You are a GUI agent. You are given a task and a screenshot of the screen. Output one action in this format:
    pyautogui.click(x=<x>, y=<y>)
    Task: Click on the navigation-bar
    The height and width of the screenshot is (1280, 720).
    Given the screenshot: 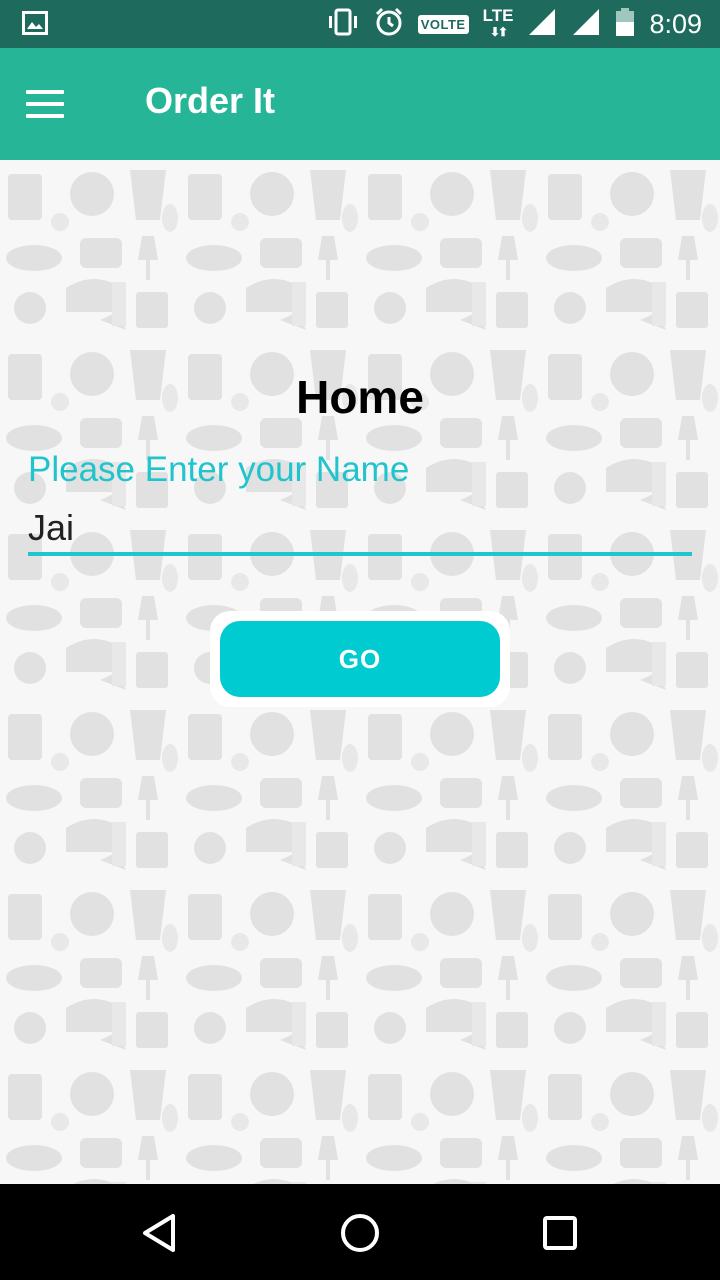 What is the action you would take?
    pyautogui.click(x=360, y=1232)
    